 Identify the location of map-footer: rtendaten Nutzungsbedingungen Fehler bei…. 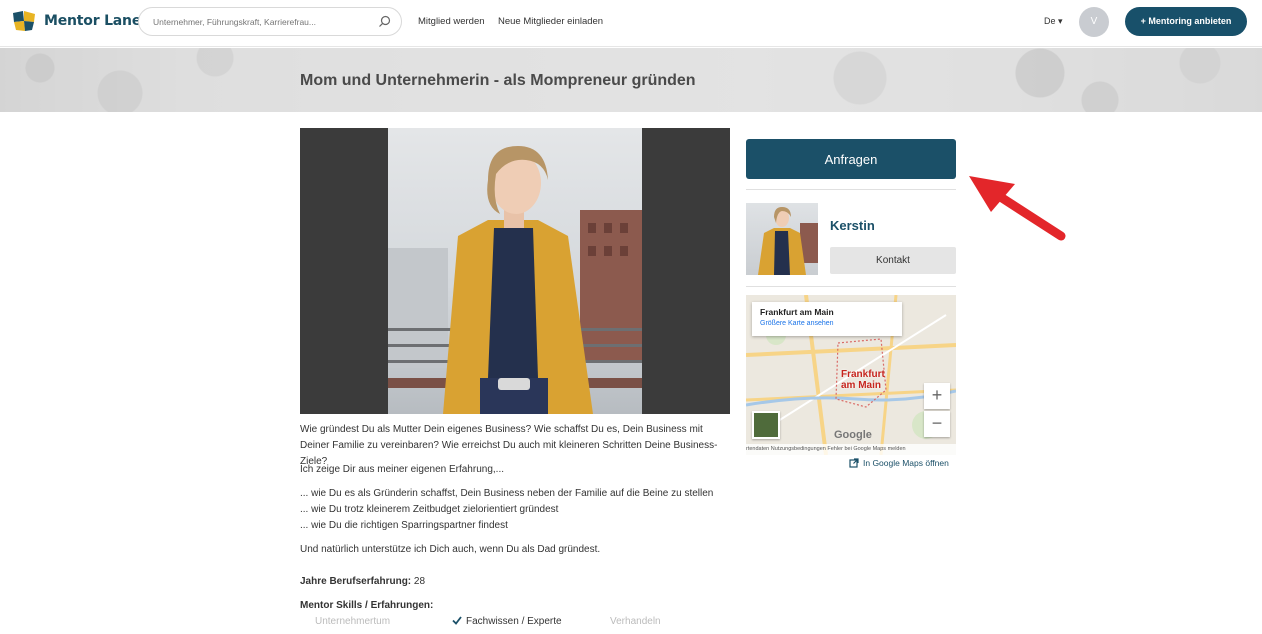
(851, 449).